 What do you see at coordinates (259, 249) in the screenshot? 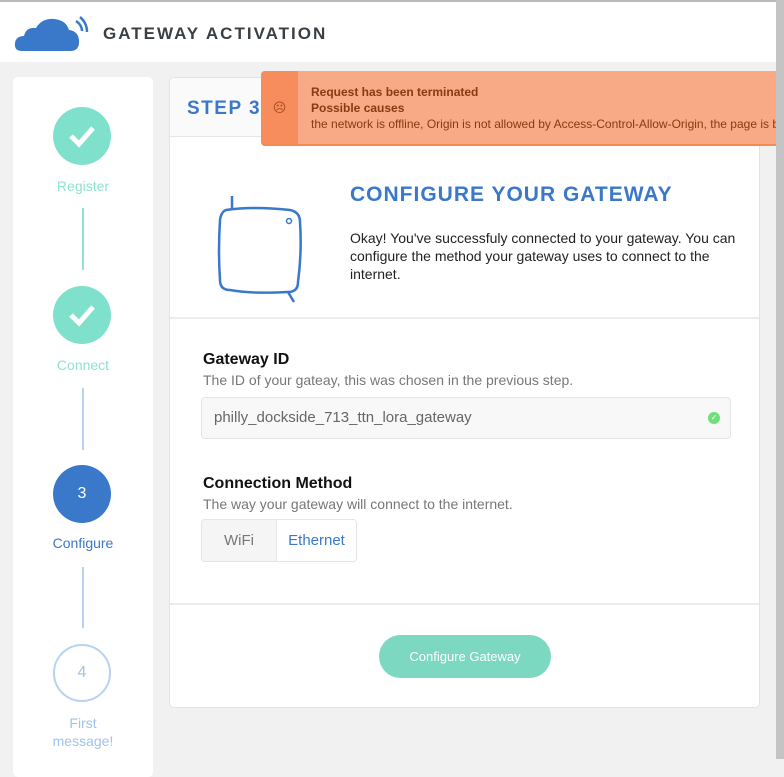
I see `gateway-device-icon` at bounding box center [259, 249].